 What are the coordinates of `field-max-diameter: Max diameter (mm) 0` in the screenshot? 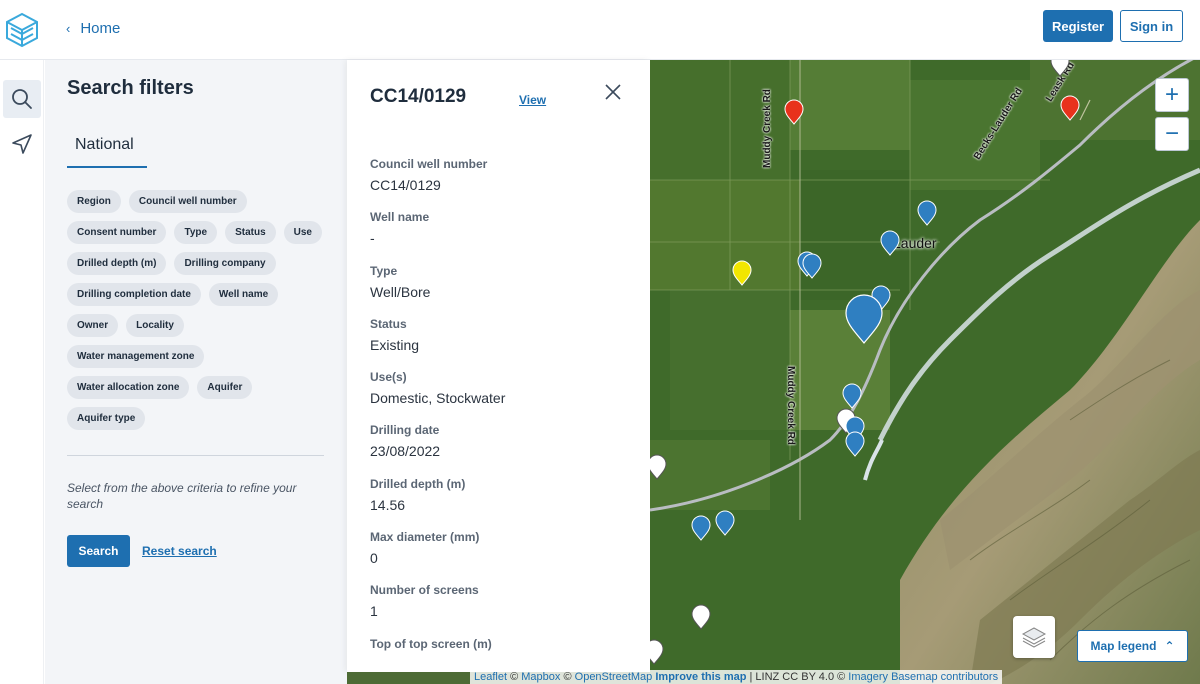 It's located at (437, 556).